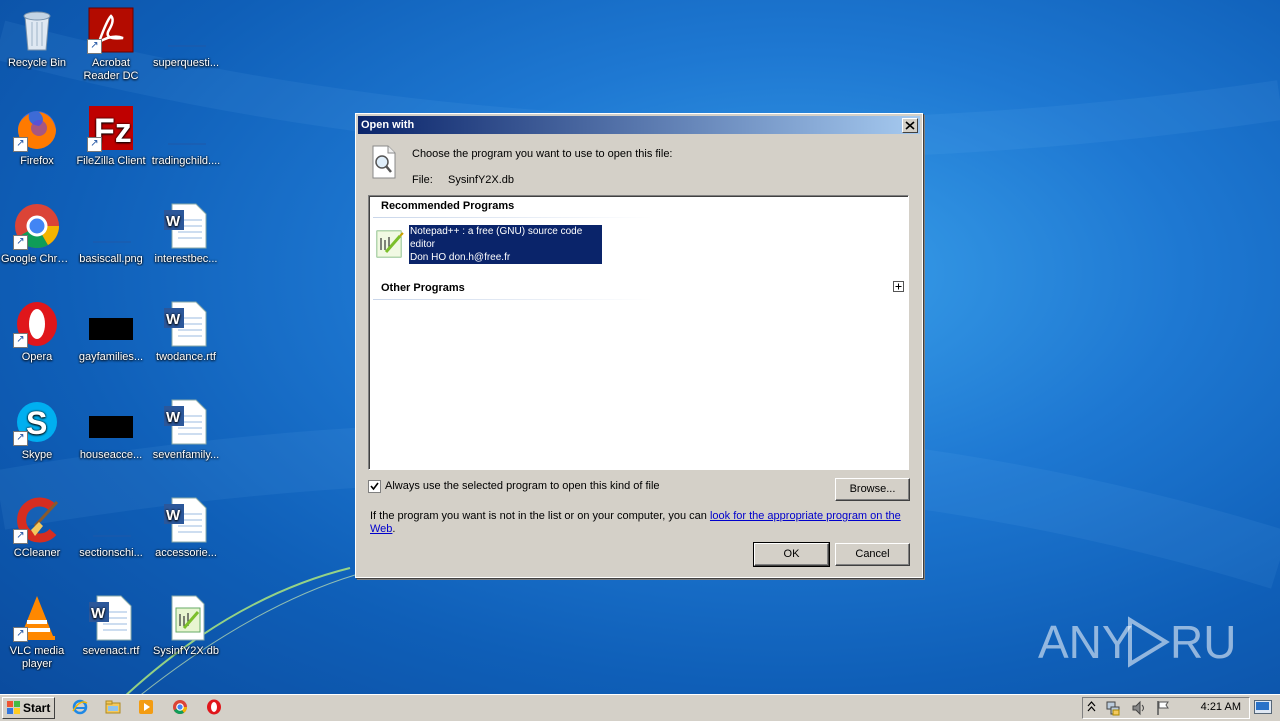  I want to click on desktop-icon: ↗ Opera, so click(37, 332).